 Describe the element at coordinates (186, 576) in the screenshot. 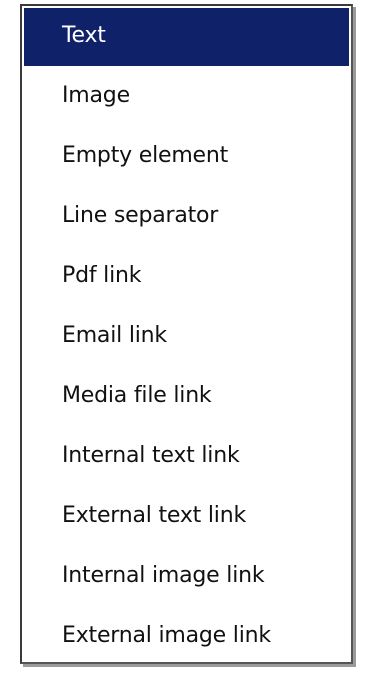

I see `menu-item-internal-image-link: Internal image link` at that location.